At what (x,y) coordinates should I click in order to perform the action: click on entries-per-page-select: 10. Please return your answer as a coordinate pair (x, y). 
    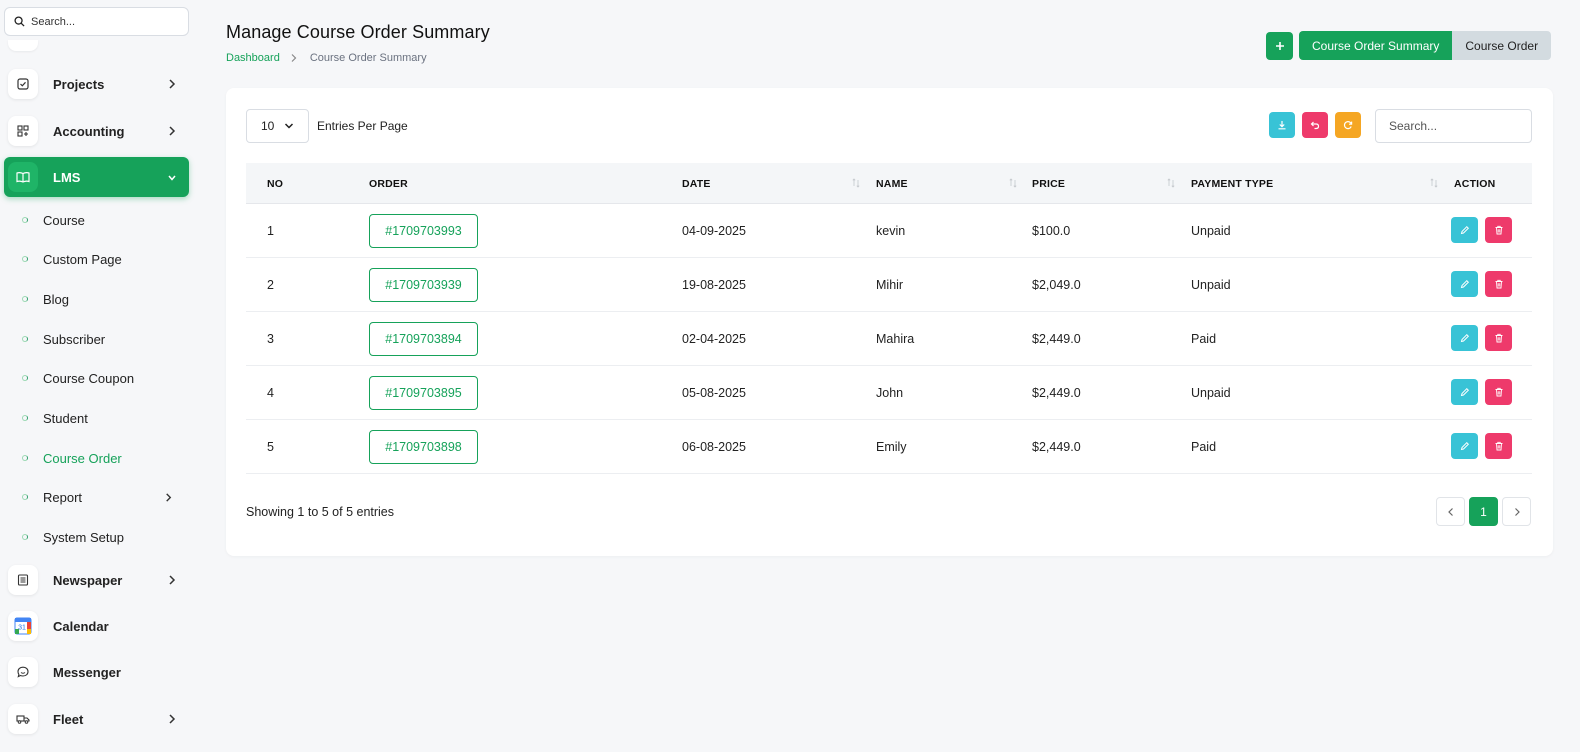
    Looking at the image, I should click on (277, 126).